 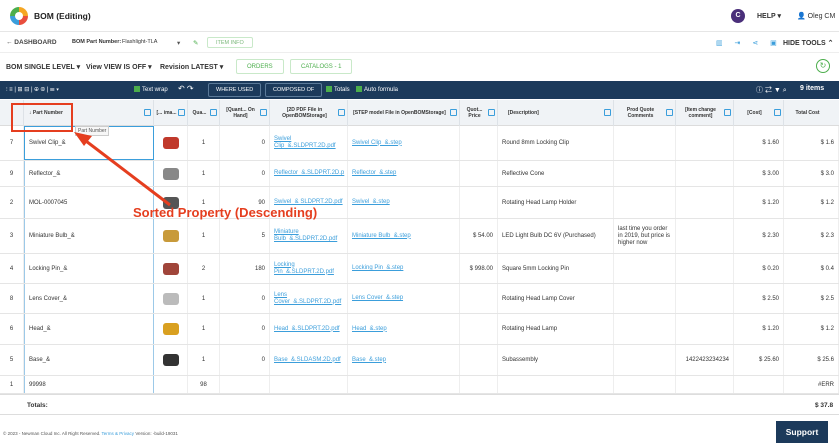 What do you see at coordinates (191, 67) in the screenshot?
I see `revision-dropdown: Revision LATEST ▾` at bounding box center [191, 67].